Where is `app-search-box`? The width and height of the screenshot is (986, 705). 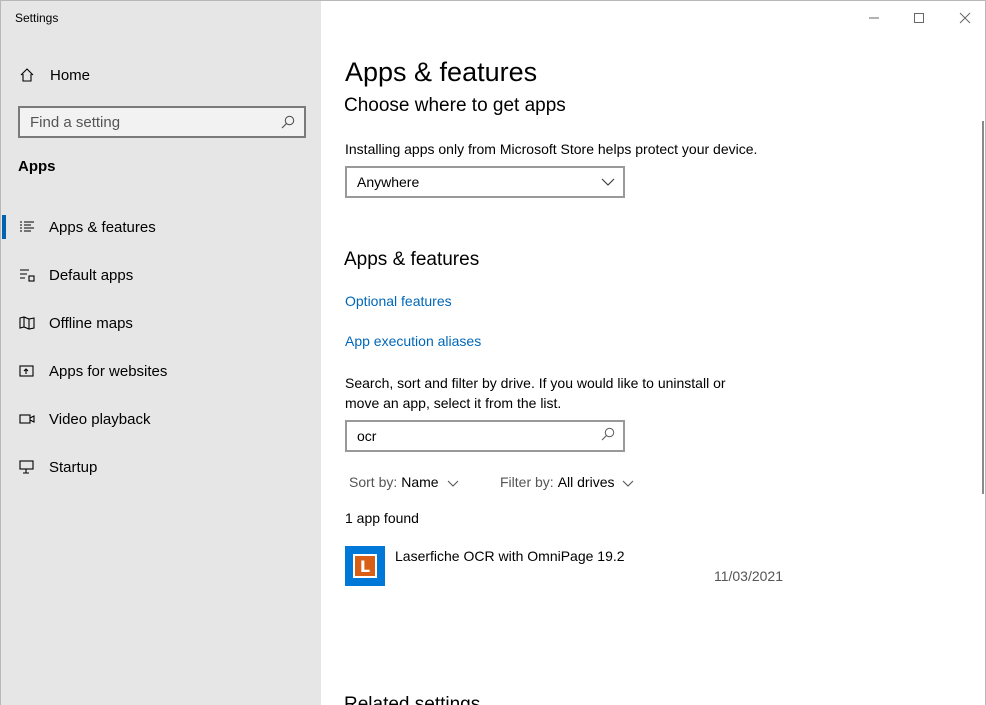 app-search-box is located at coordinates (485, 436).